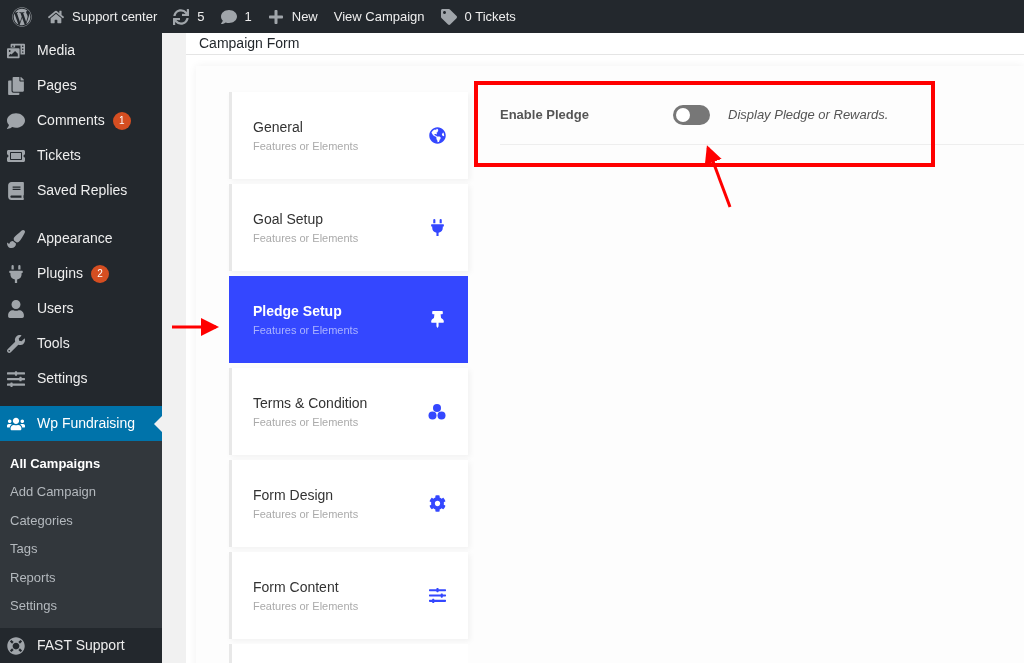  What do you see at coordinates (437, 319) in the screenshot?
I see `pin-icon` at bounding box center [437, 319].